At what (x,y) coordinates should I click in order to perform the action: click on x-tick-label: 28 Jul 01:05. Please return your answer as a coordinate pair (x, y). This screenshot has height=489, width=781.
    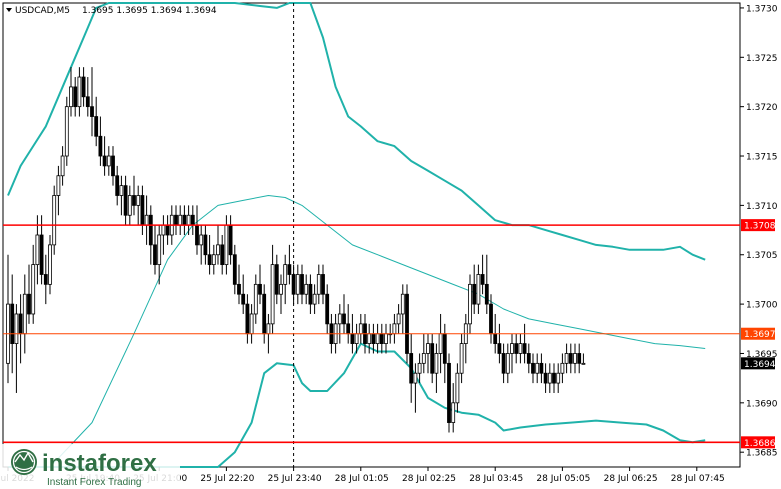
    Looking at the image, I should click on (362, 479).